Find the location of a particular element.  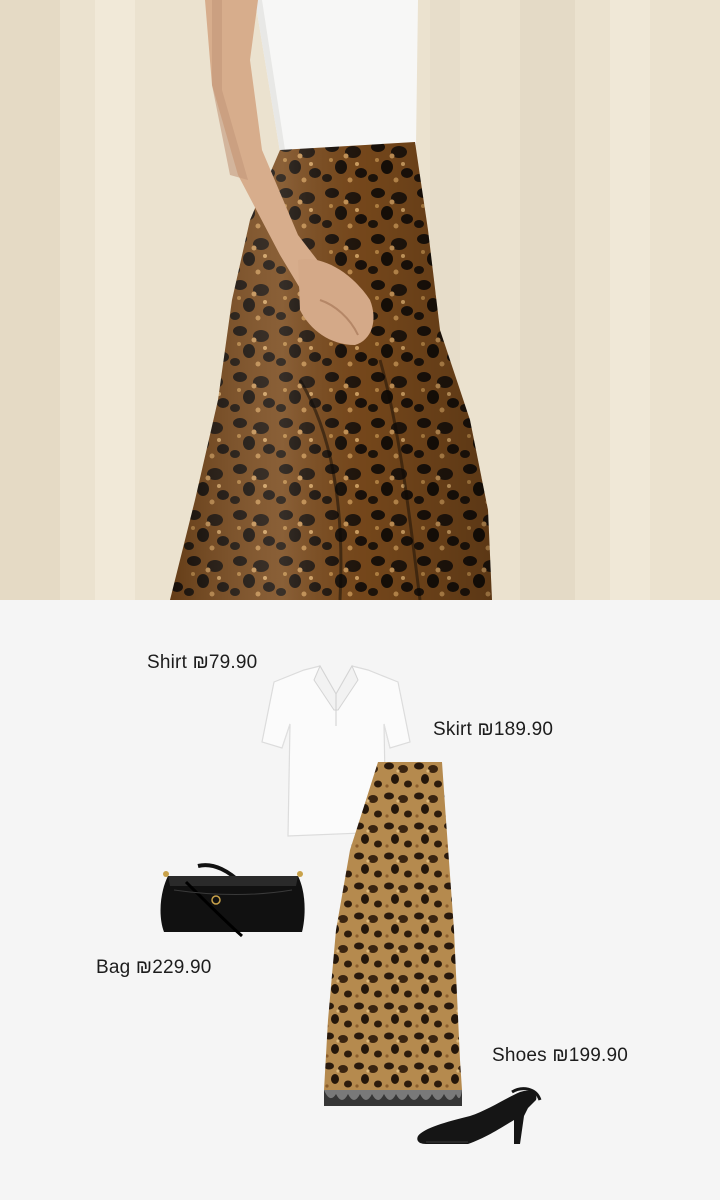

bag-name: Bag is located at coordinates (113, 967).